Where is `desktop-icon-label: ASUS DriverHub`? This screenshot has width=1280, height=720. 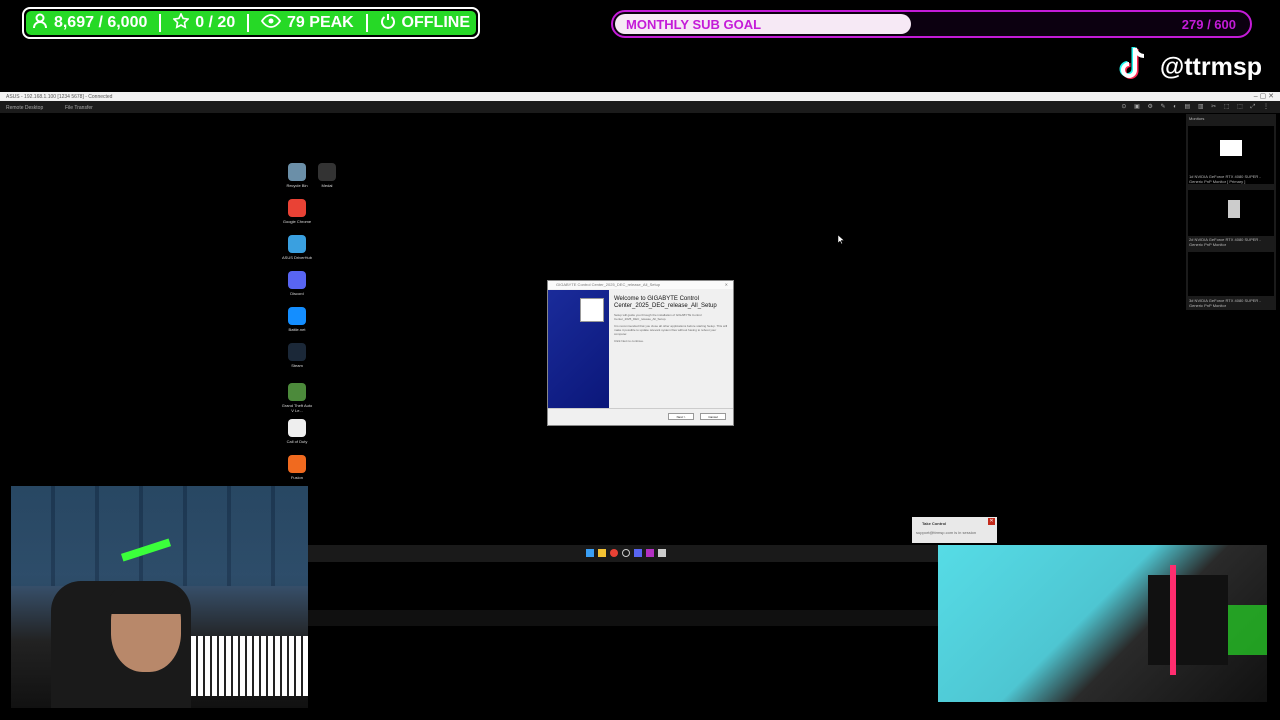 desktop-icon-label: ASUS DriverHub is located at coordinates (296, 257).